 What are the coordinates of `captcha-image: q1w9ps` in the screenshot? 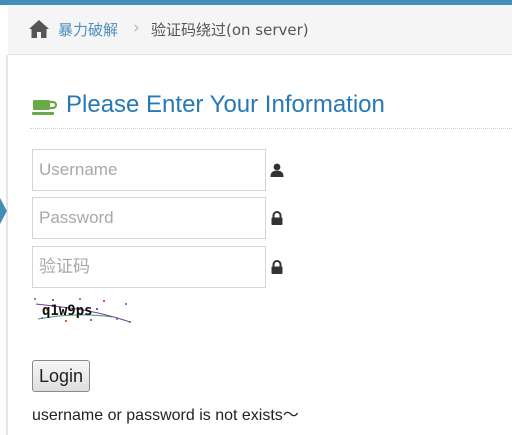 It's located at (83, 310).